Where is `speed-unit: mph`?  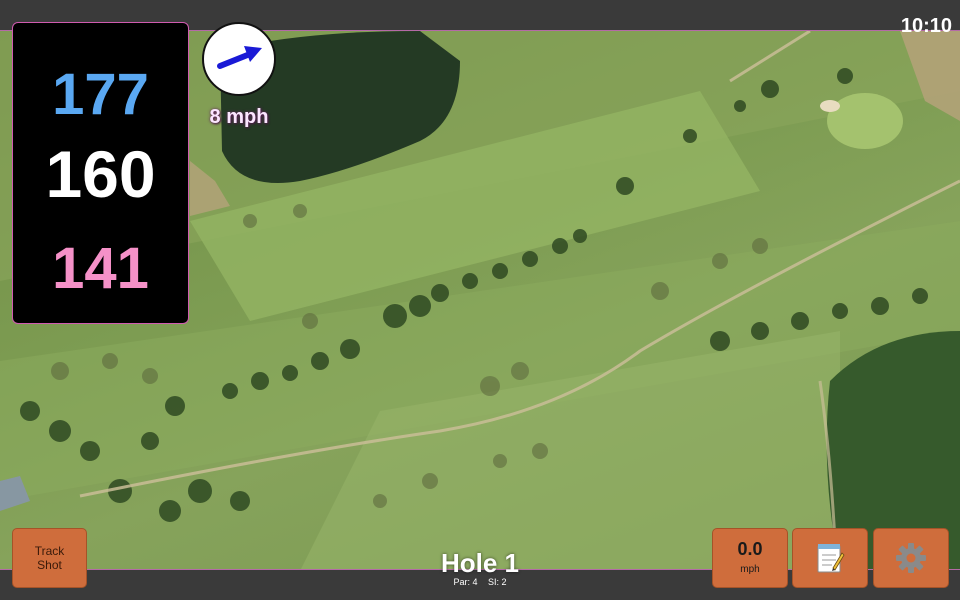 speed-unit: mph is located at coordinates (750, 569).